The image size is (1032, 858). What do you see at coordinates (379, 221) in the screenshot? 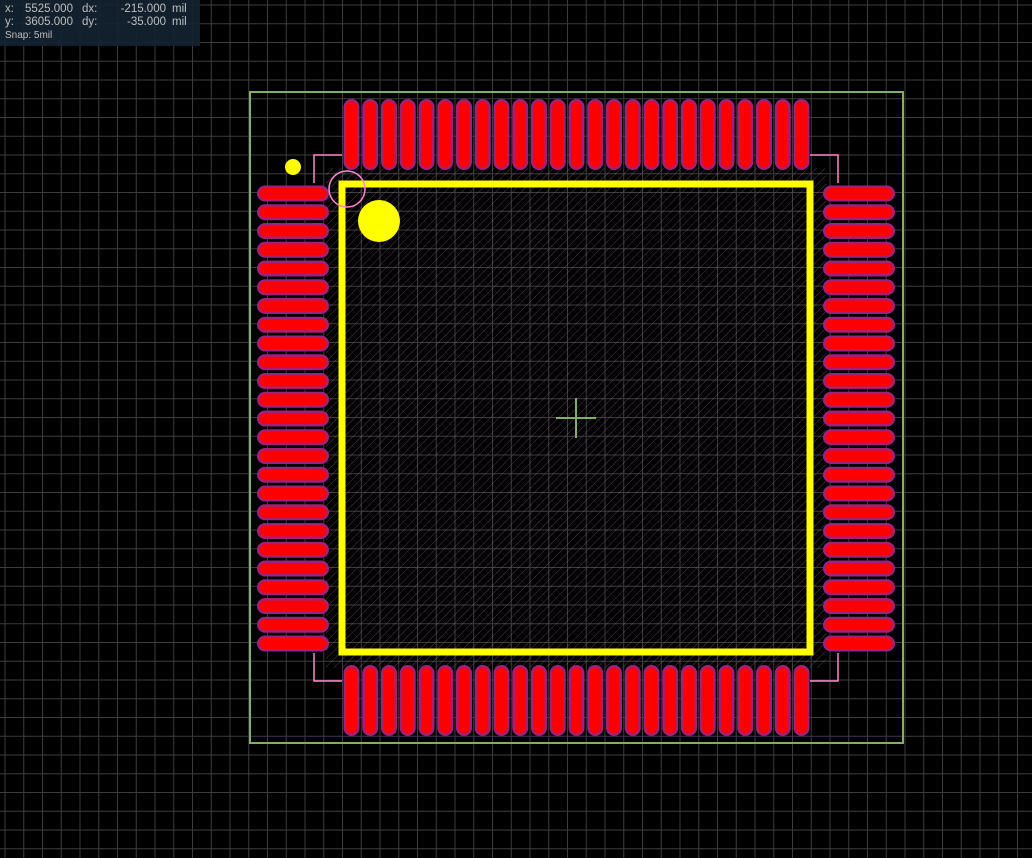
I see `pin1-indicator-icon` at bounding box center [379, 221].